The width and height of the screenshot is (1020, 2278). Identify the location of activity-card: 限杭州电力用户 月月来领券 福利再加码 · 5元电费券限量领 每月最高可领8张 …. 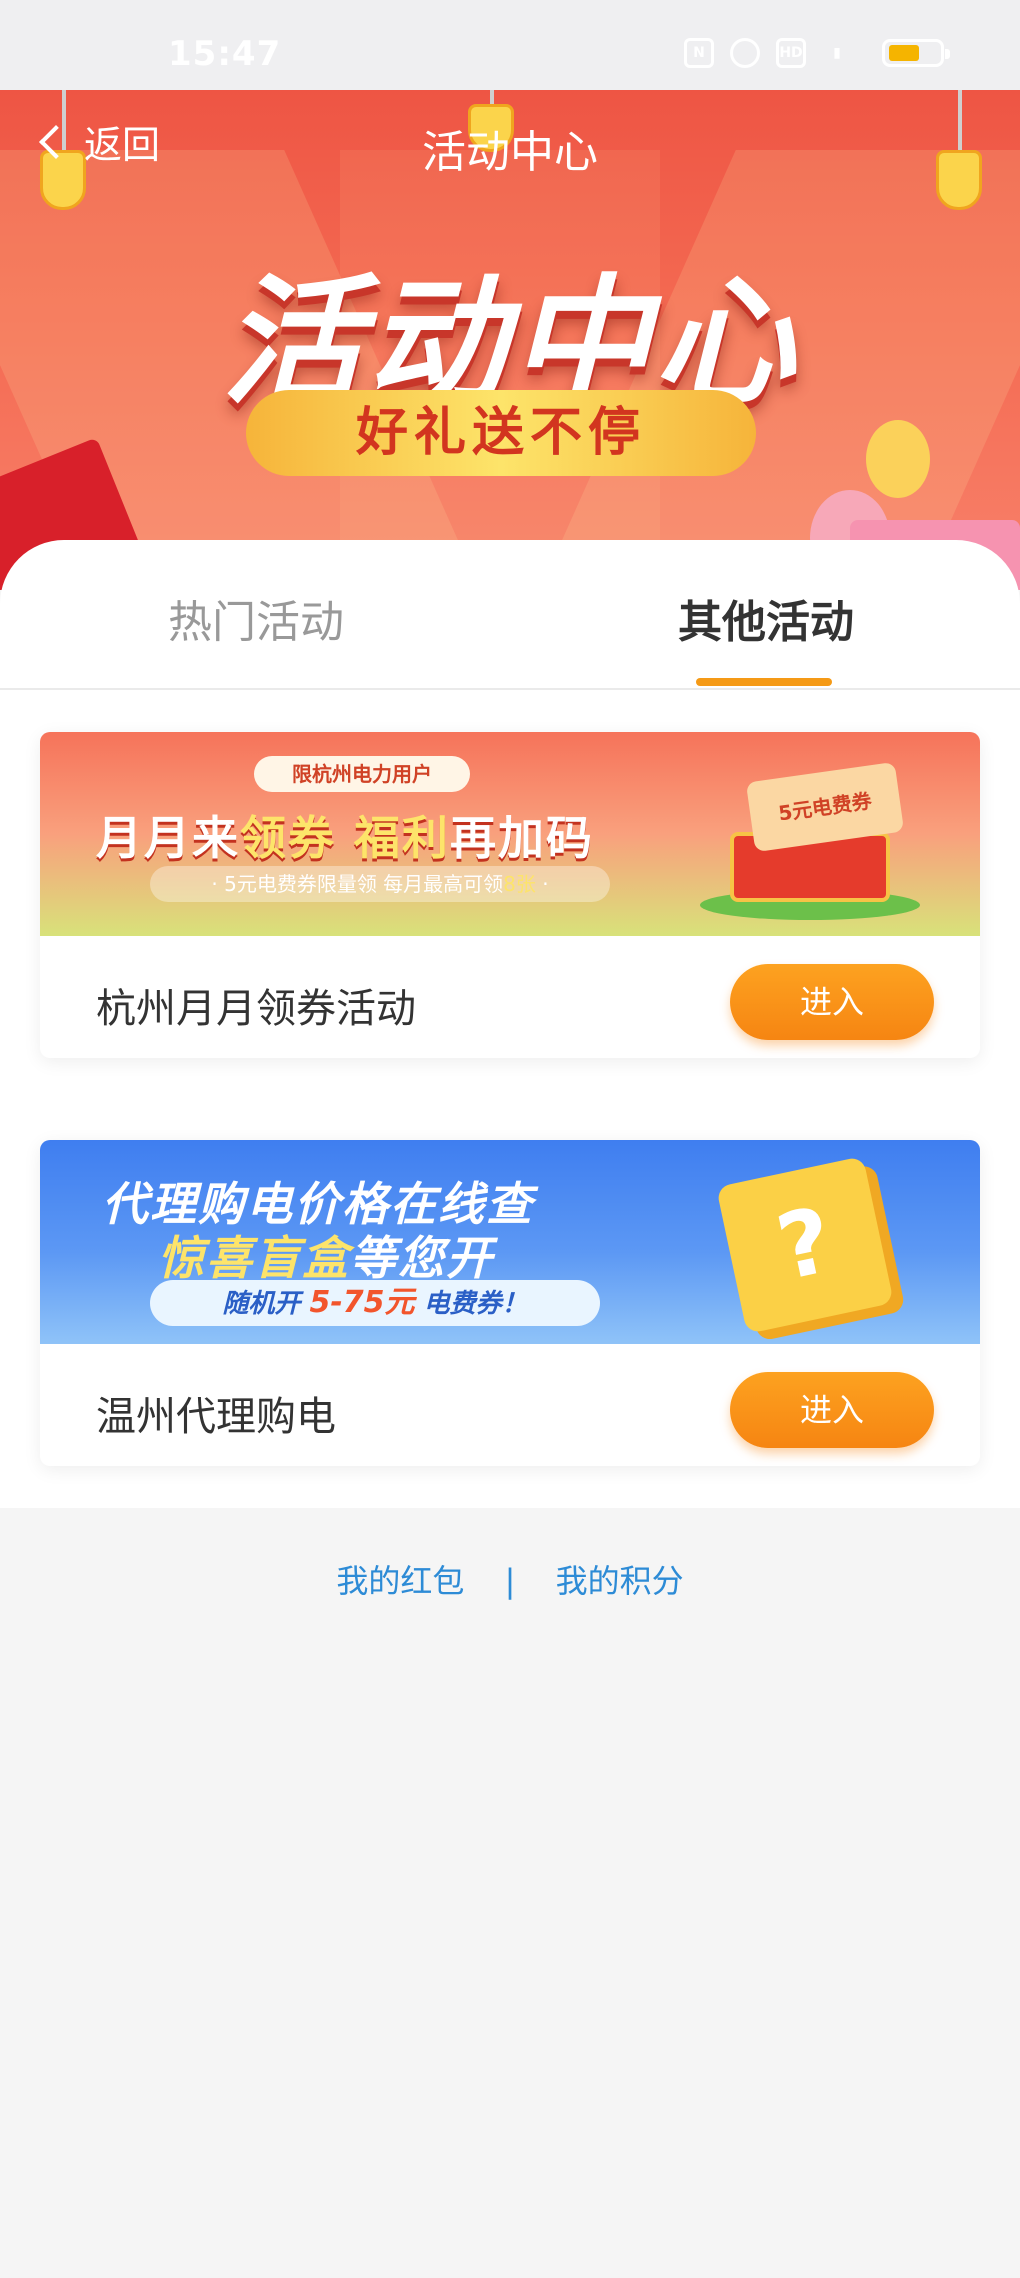
(510, 895).